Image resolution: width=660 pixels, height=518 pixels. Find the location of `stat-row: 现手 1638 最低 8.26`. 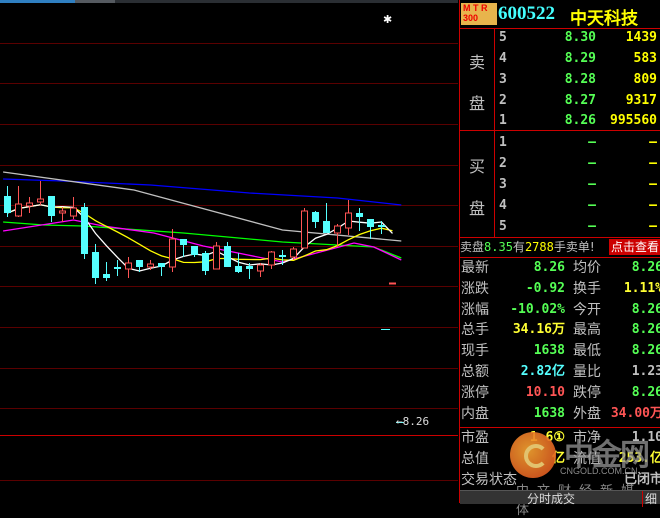

stat-row: 现手 1638 最低 8.26 is located at coordinates (560, 351).